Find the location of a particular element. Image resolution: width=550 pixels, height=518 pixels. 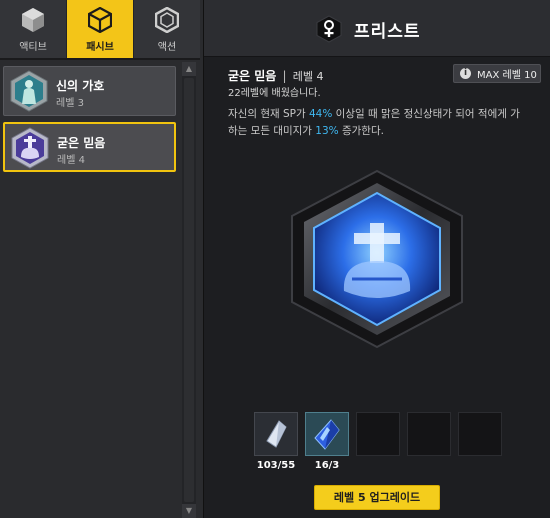

upgrade-materials: 103/55 16/3 is located at coordinates (379, 442).